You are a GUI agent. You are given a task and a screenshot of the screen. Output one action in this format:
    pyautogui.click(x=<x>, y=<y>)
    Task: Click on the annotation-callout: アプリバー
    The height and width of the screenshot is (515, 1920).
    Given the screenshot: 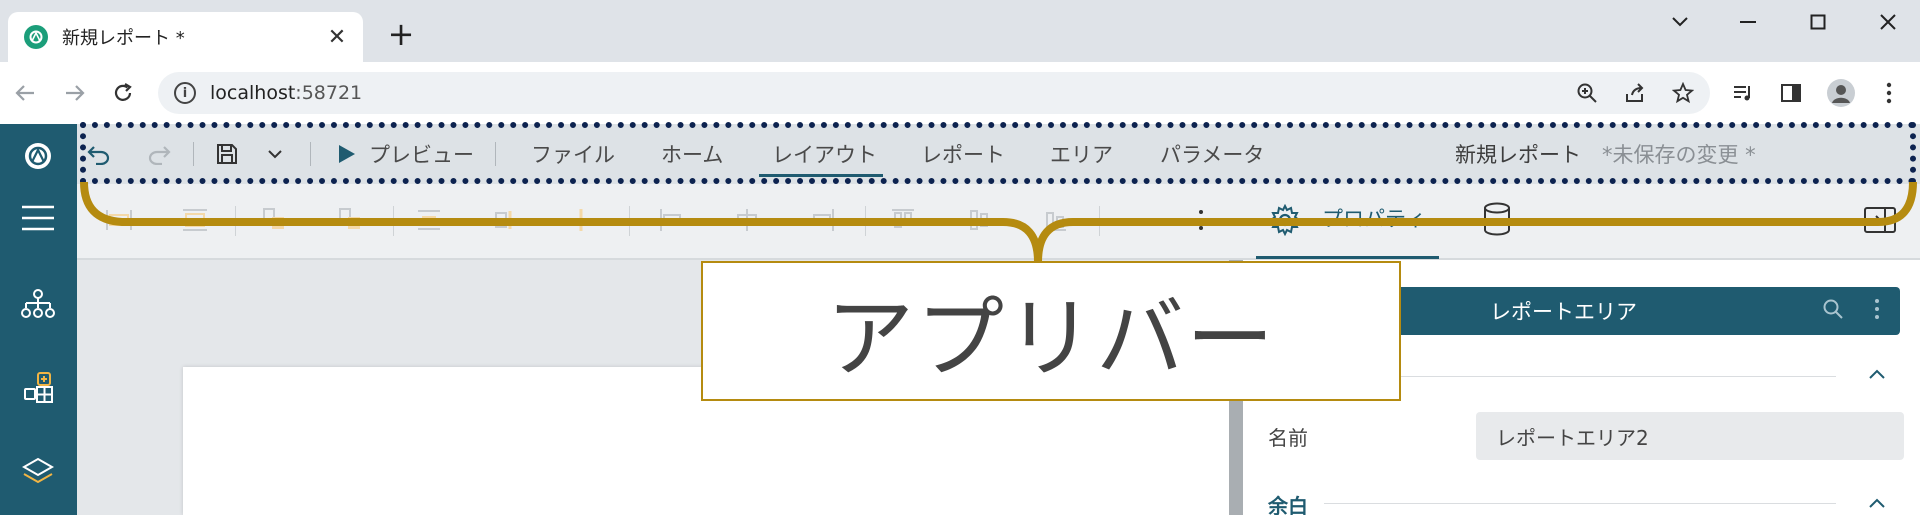 What is the action you would take?
    pyautogui.click(x=1051, y=331)
    